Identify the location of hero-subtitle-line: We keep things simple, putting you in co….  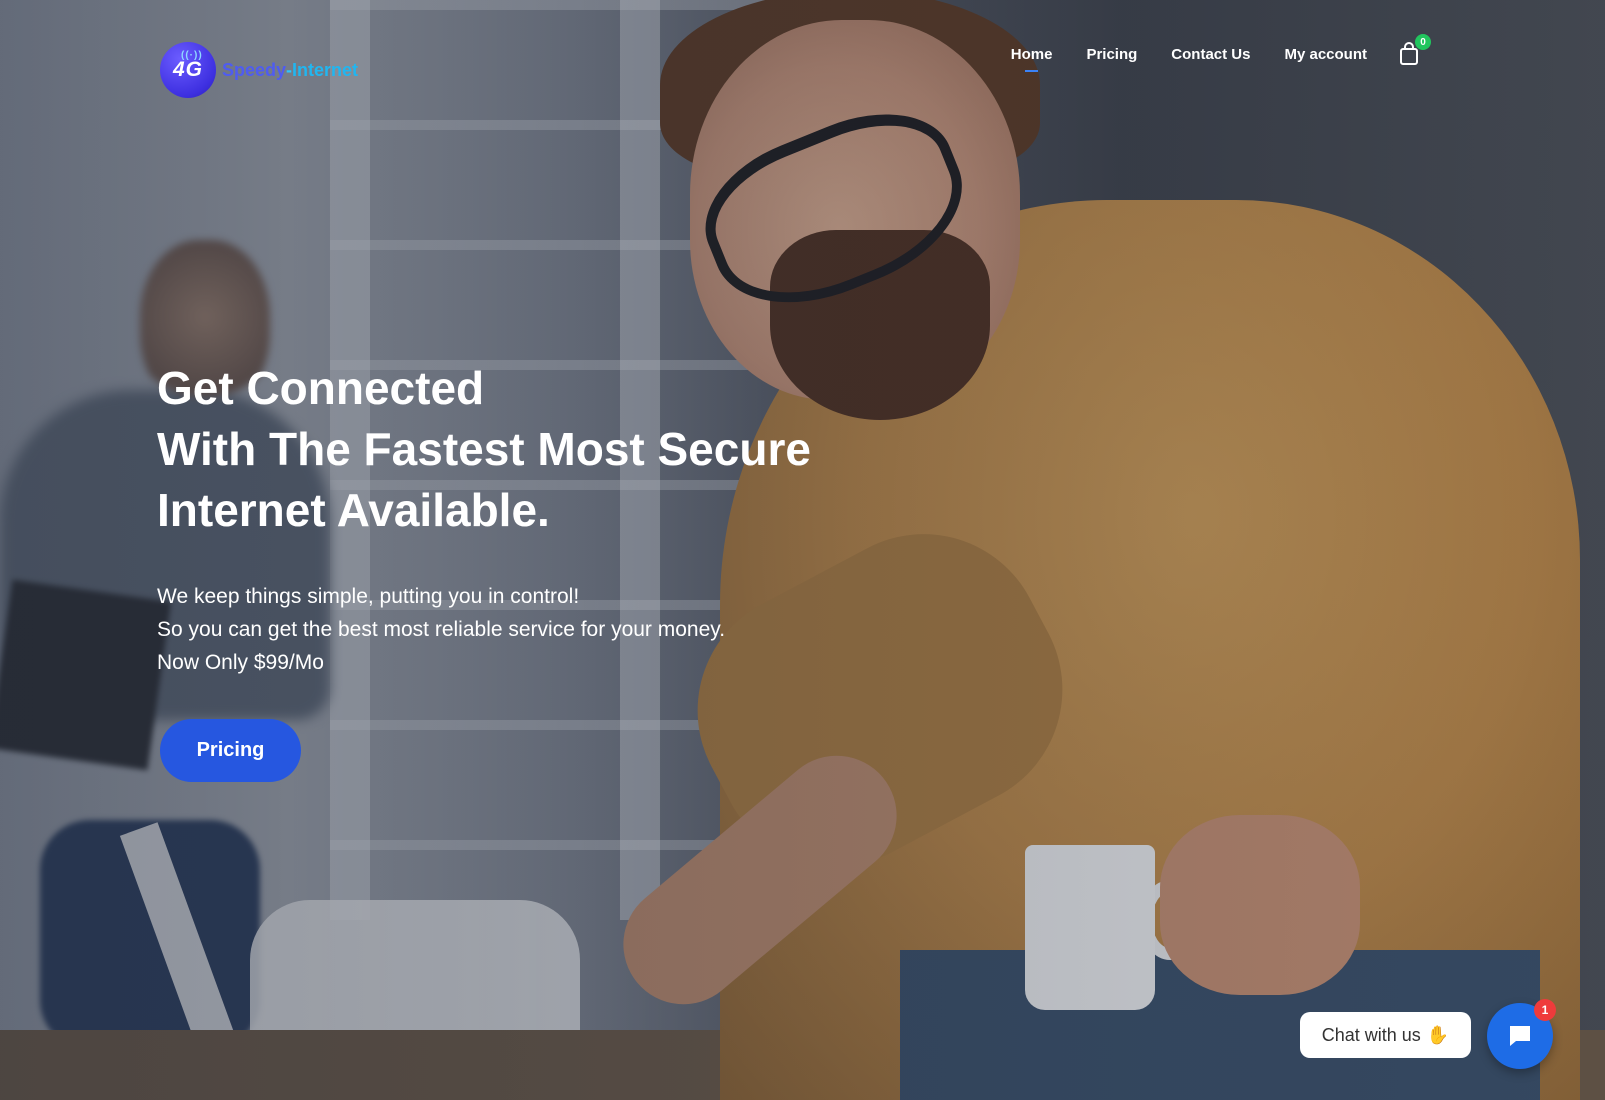
(368, 596).